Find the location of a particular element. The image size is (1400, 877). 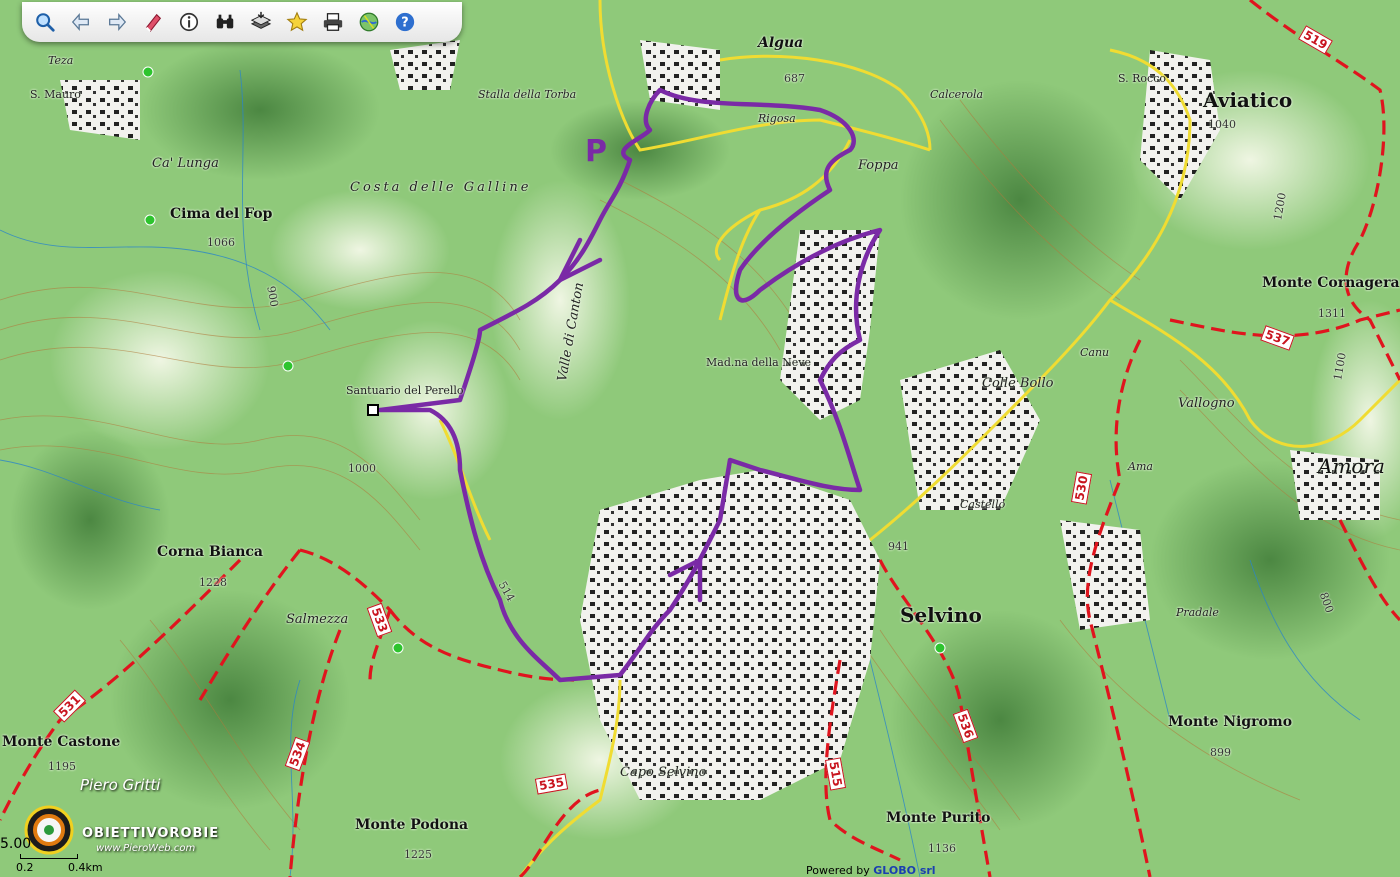

place-label-calcerola: Calcerola is located at coordinates (957, 94).